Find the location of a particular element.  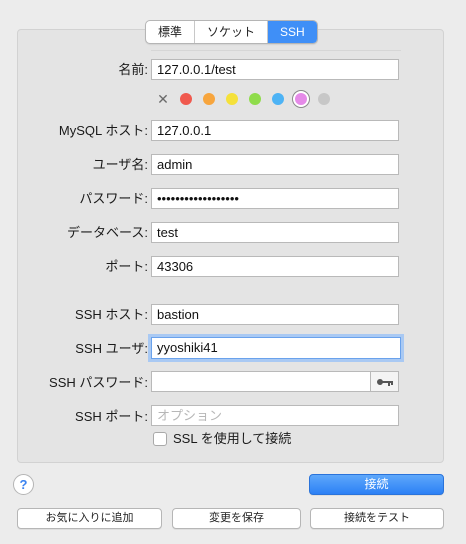

color-swatch-gray is located at coordinates (324, 99).